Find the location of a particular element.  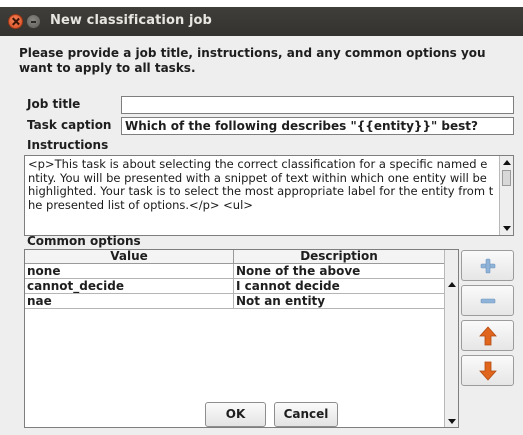

options-scrollbar is located at coordinates (451, 338).